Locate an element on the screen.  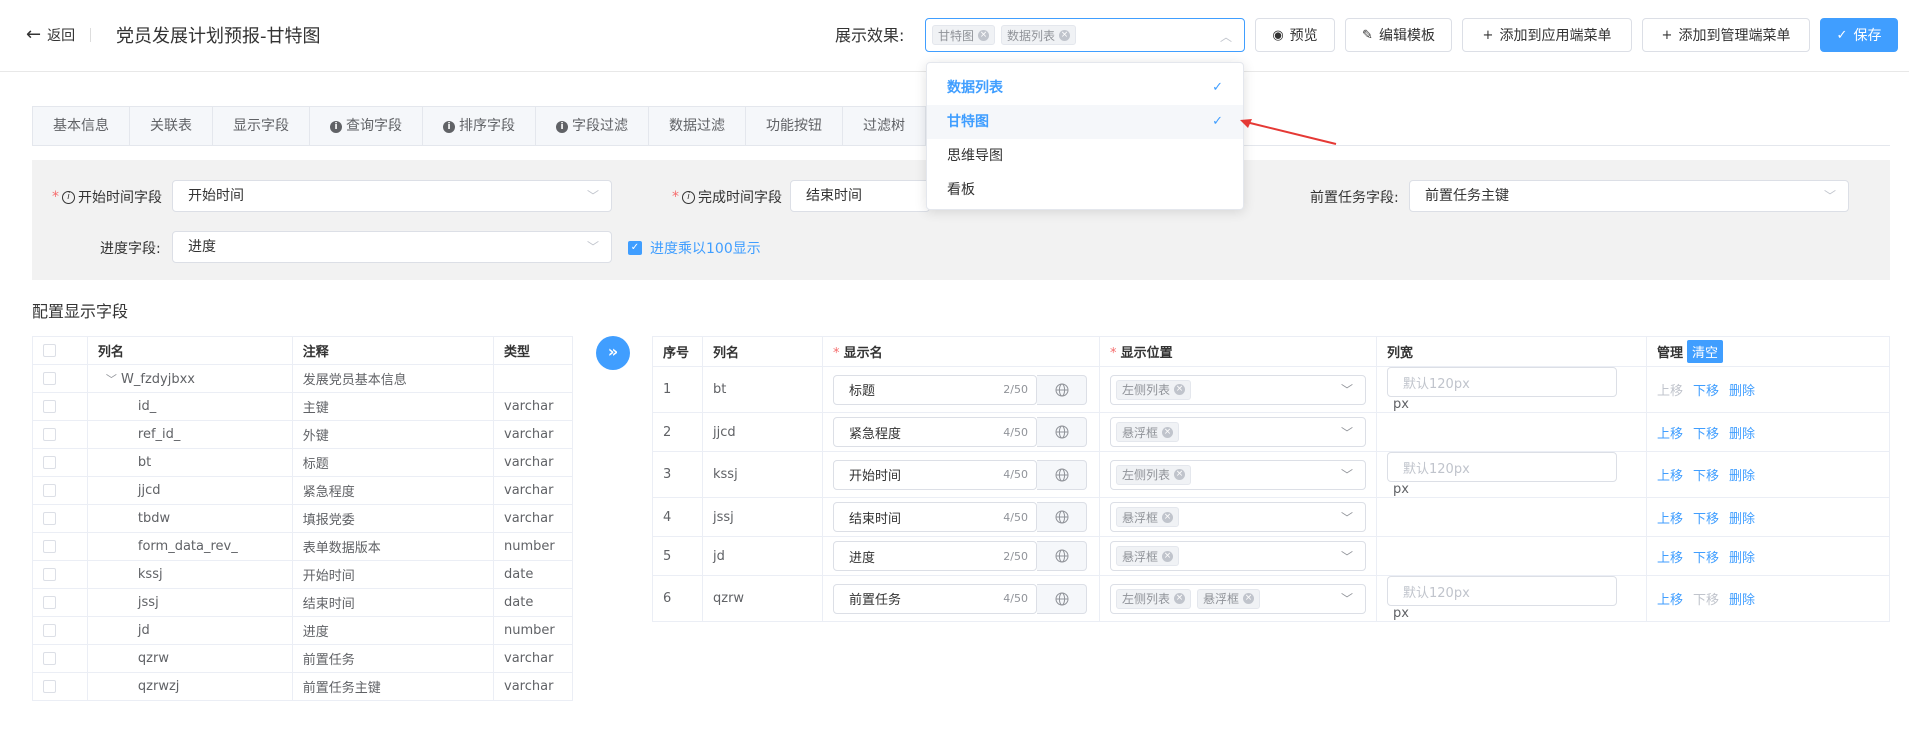
tab-basic-info: 基本信息 is located at coordinates (81, 126).